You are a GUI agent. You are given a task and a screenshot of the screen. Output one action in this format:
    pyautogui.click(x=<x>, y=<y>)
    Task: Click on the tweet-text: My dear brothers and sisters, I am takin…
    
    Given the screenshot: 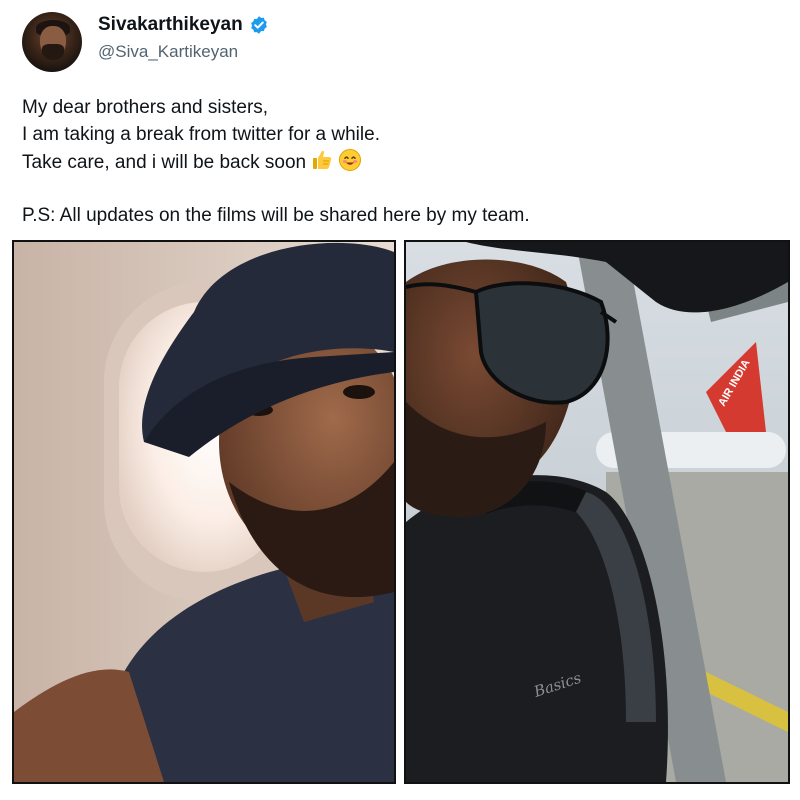 What is the action you would take?
    pyautogui.click(x=276, y=161)
    